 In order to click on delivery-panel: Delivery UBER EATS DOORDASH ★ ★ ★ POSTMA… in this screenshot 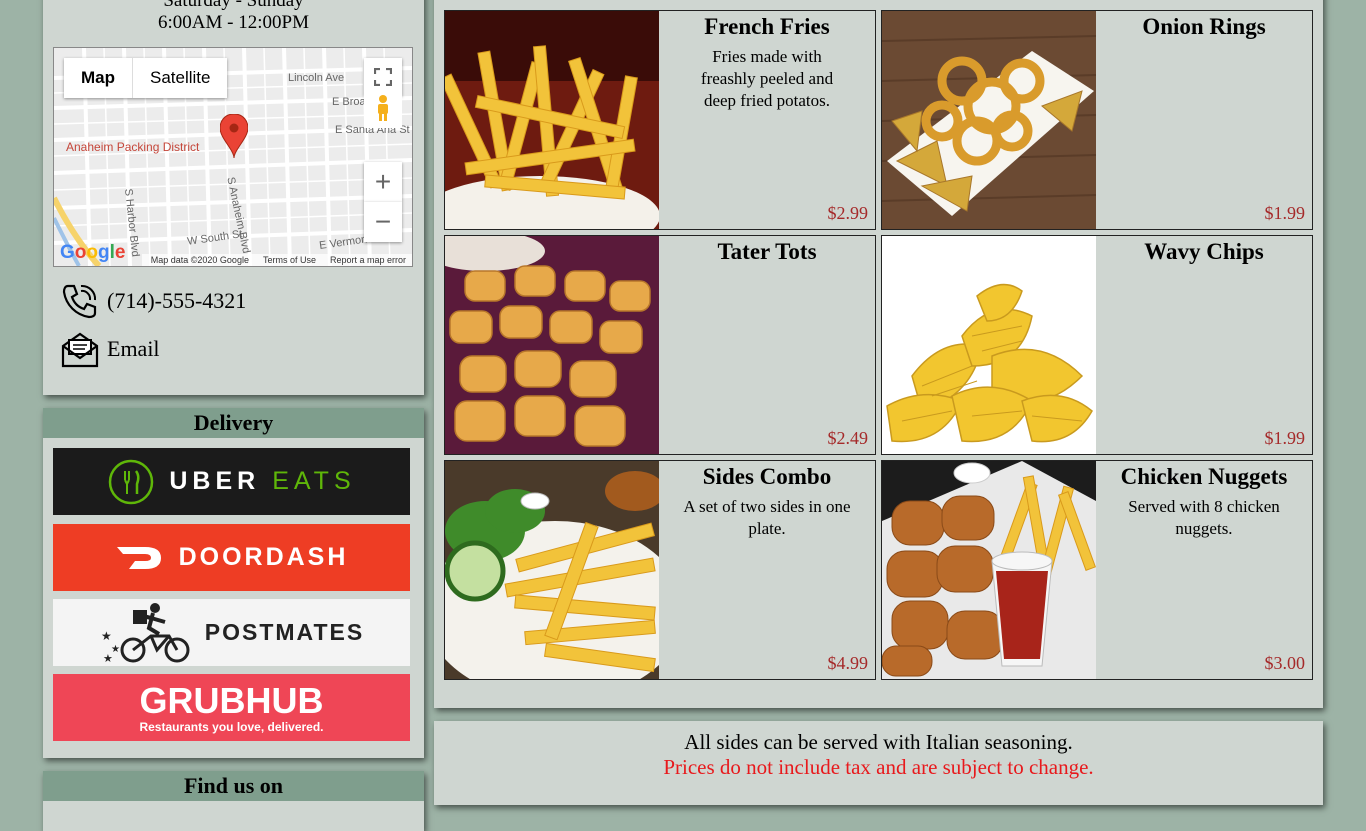, I will do `click(233, 583)`.